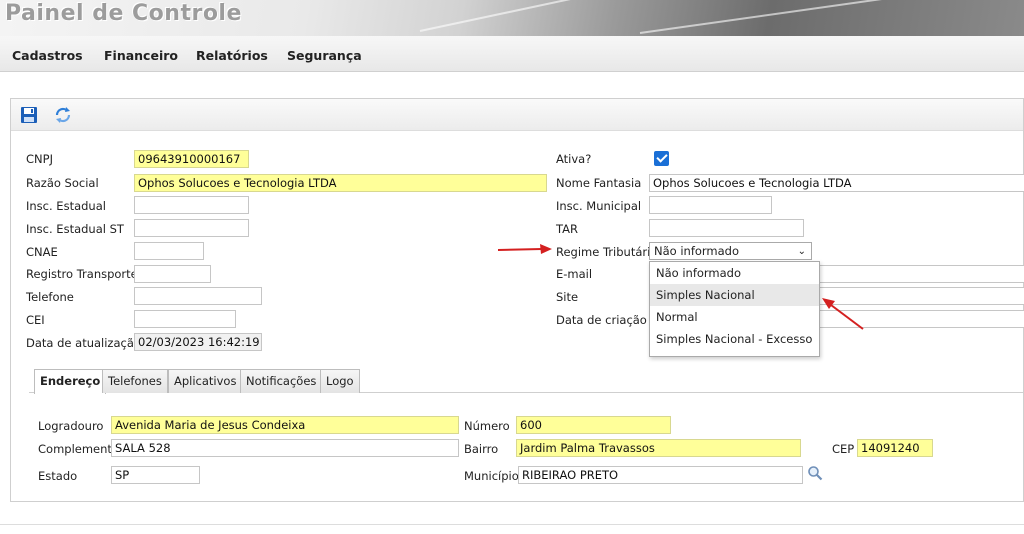 This screenshot has height=534, width=1024. What do you see at coordinates (512, 524) in the screenshot?
I see `page-bottom-divider` at bounding box center [512, 524].